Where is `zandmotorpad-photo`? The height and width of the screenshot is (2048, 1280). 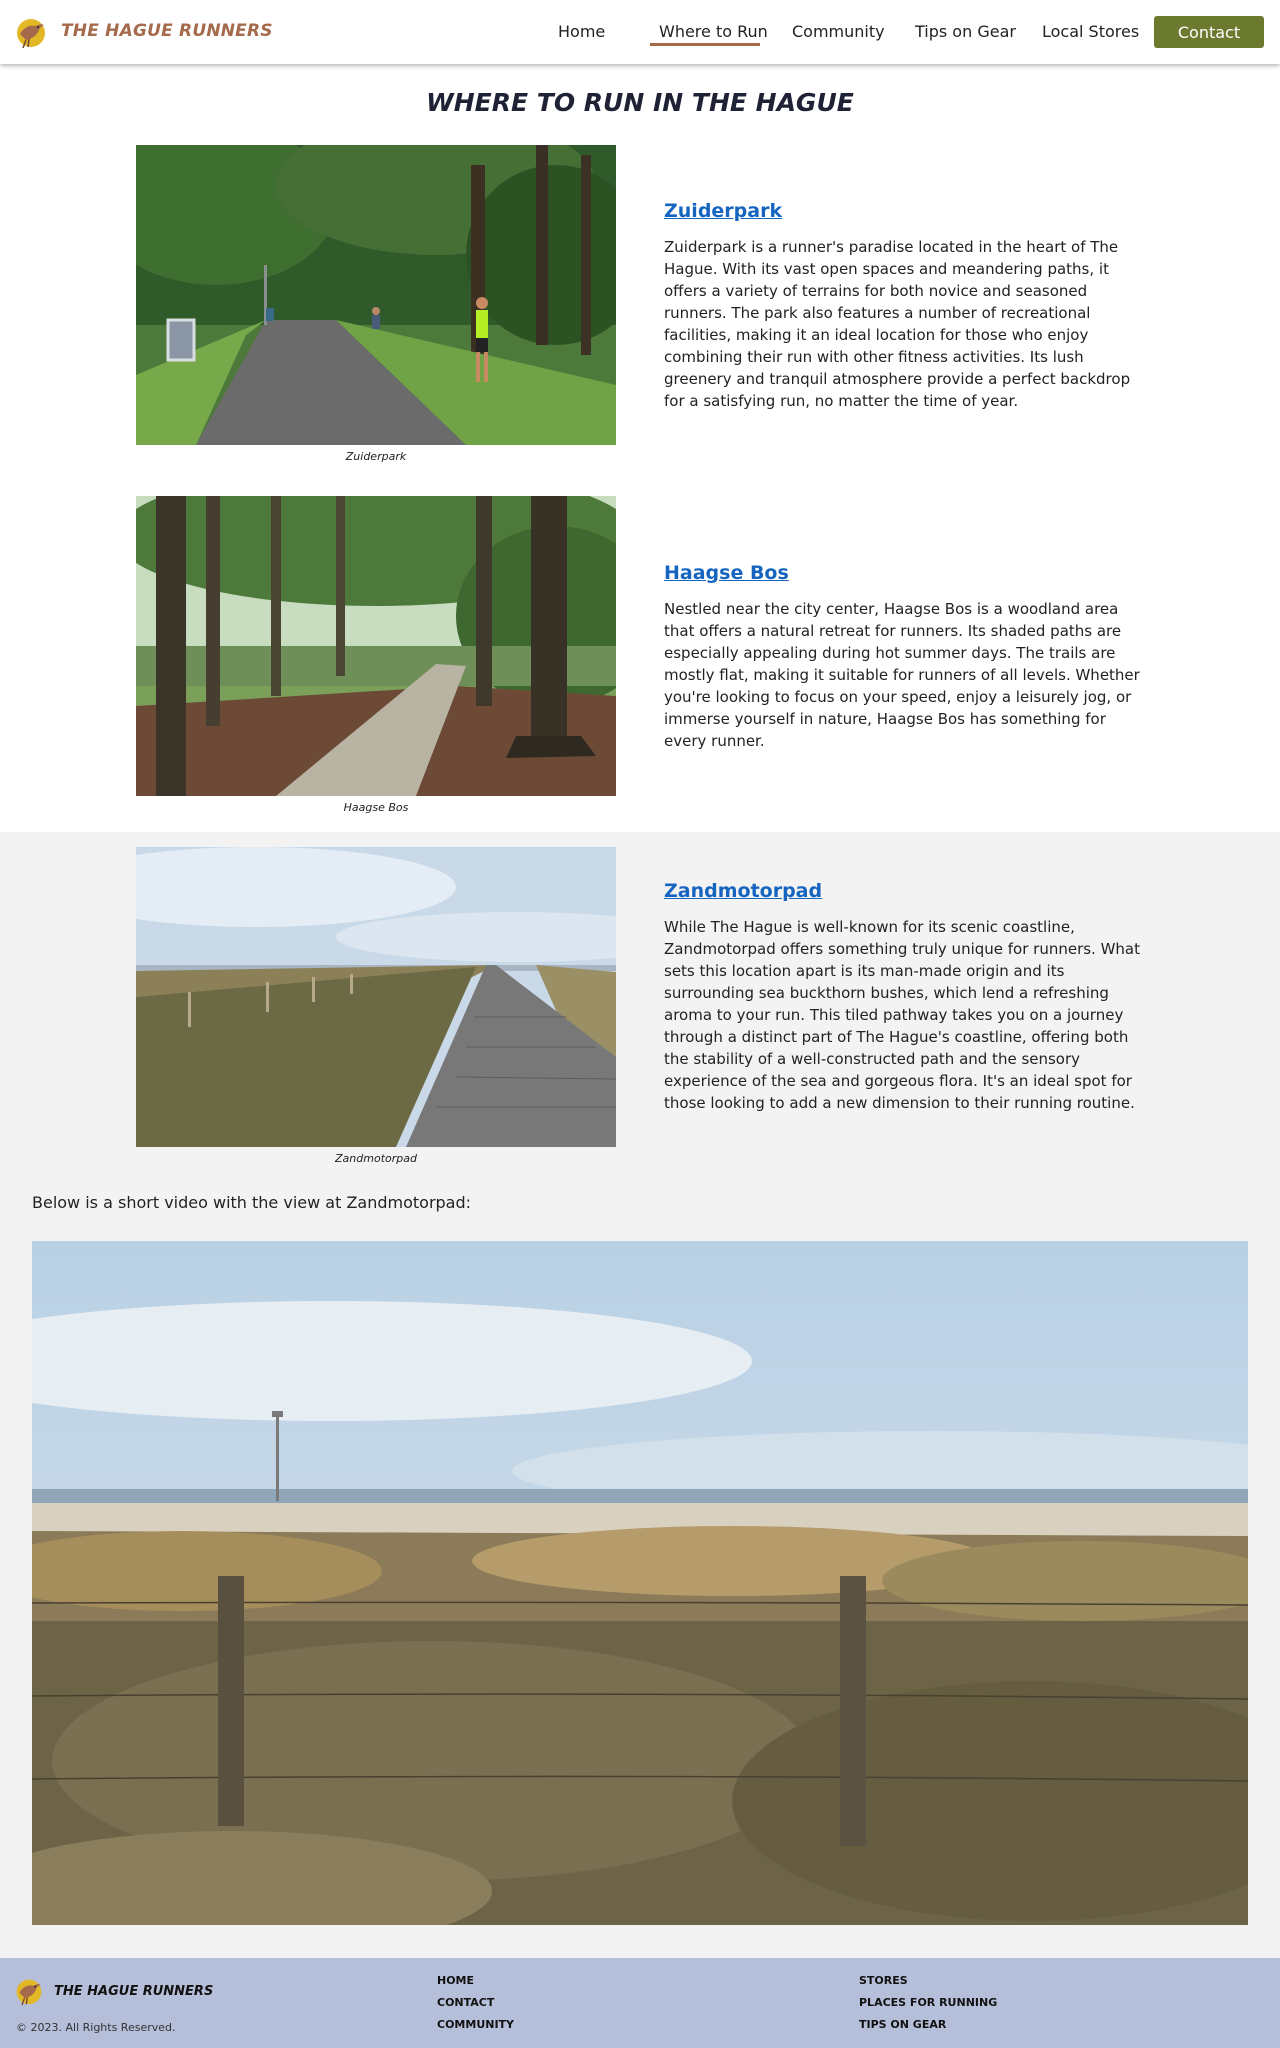
zandmotorpad-photo is located at coordinates (376, 997).